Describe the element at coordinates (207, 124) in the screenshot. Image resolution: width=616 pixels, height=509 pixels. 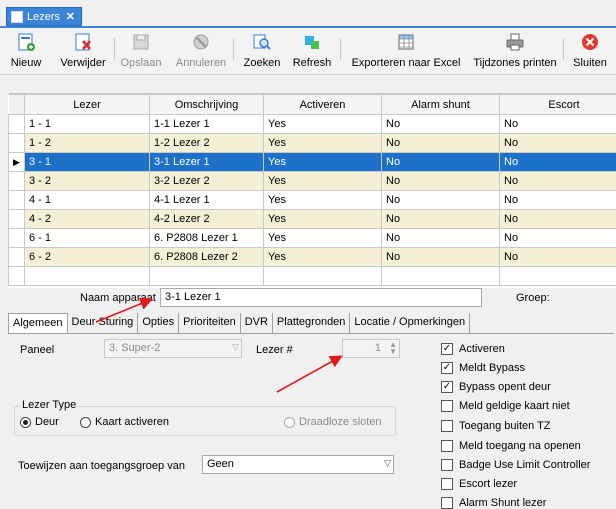
I see `cell-omschrijving: 1-1 Lezer 1` at that location.